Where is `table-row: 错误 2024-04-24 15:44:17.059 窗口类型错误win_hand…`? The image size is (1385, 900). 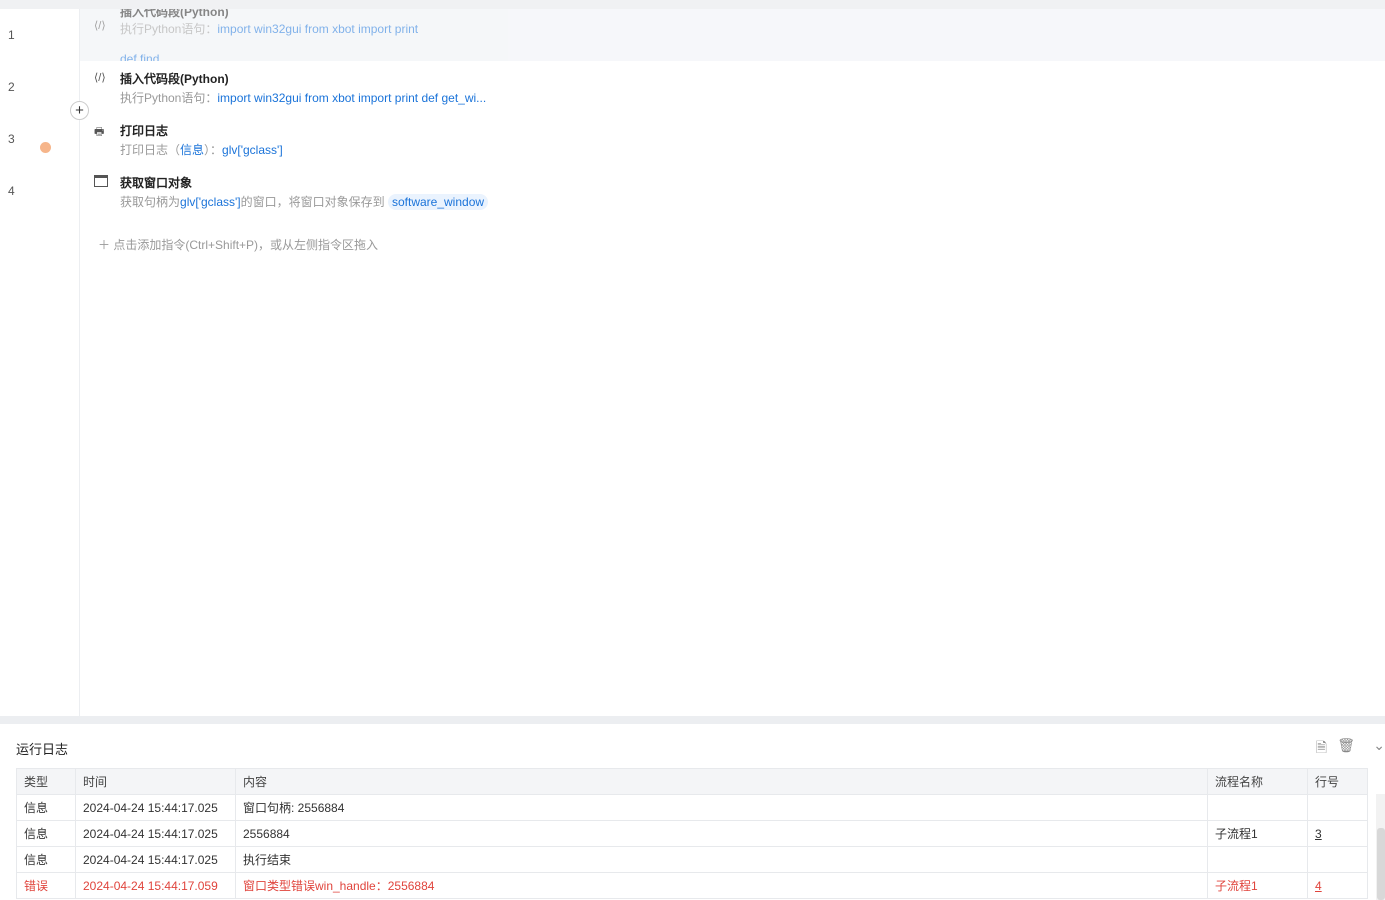 table-row: 错误 2024-04-24 15:44:17.059 窗口类型错误win_hand… is located at coordinates (692, 885).